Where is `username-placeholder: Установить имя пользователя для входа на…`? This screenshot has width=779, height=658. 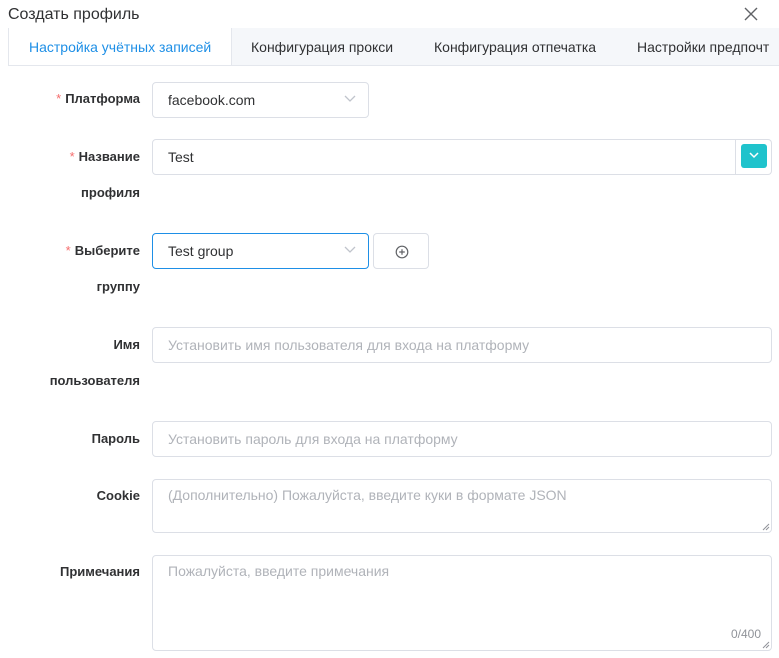
username-placeholder: Установить имя пользователя для входа на… is located at coordinates (349, 345).